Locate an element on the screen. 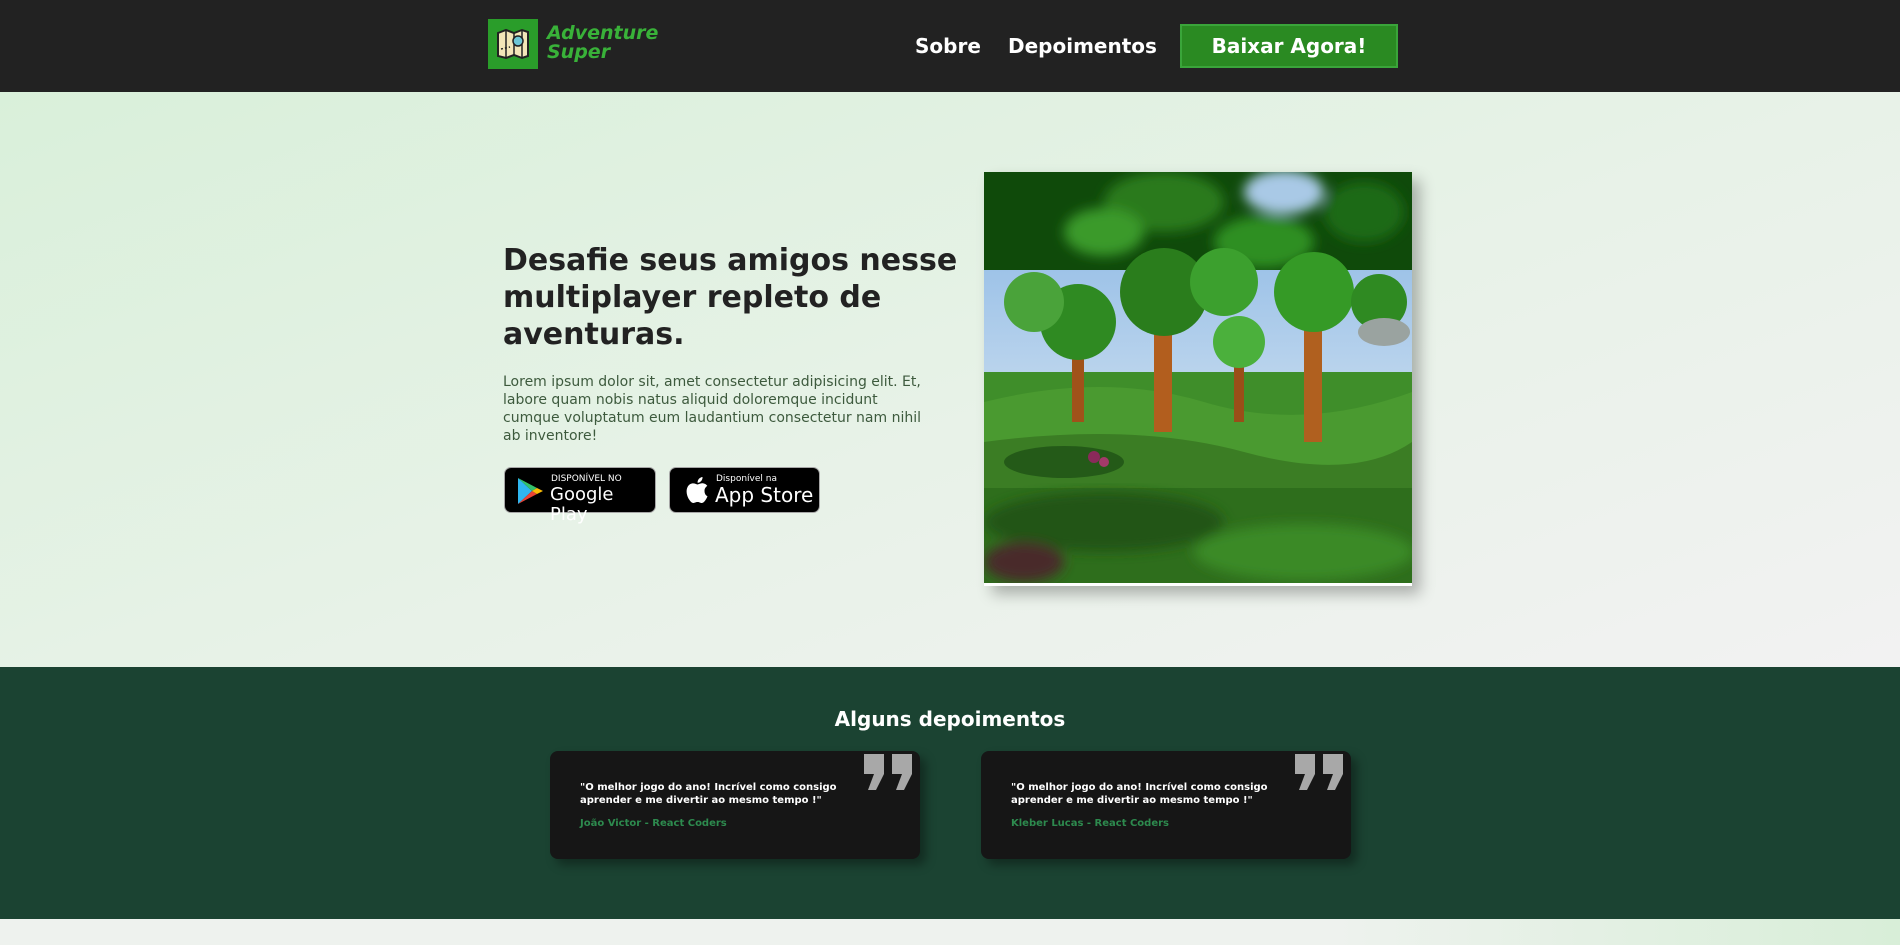  logo-map-icon is located at coordinates (513, 44).